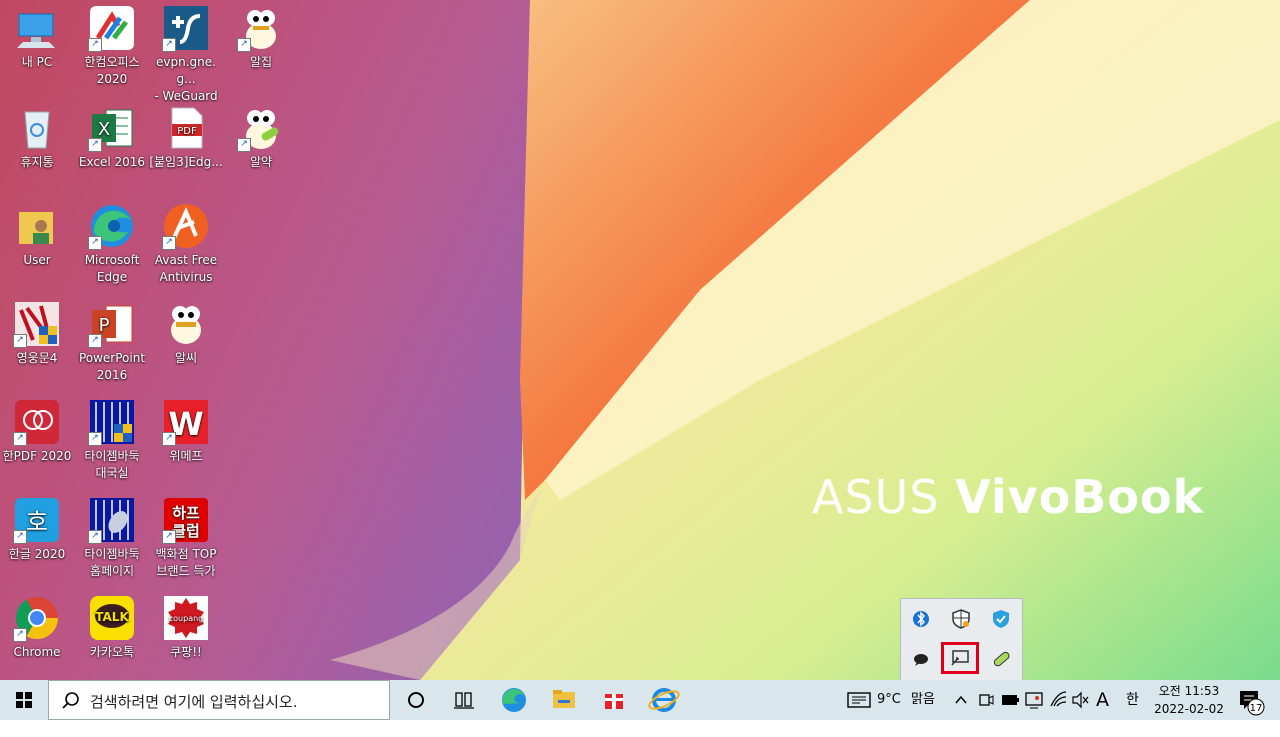 This screenshot has width=1280, height=737. I want to click on svg-text: 클럽, so click(186, 531).